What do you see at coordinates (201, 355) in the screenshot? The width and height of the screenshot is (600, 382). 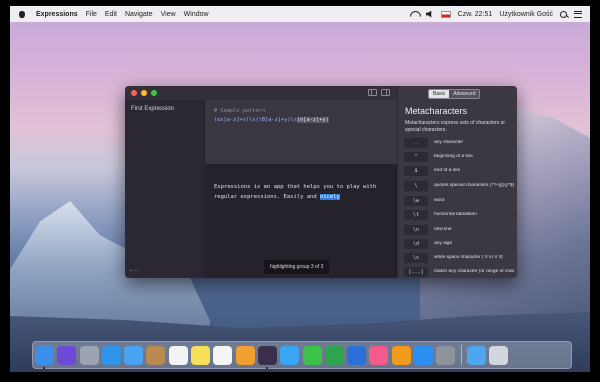 I see `notes-icon` at bounding box center [201, 355].